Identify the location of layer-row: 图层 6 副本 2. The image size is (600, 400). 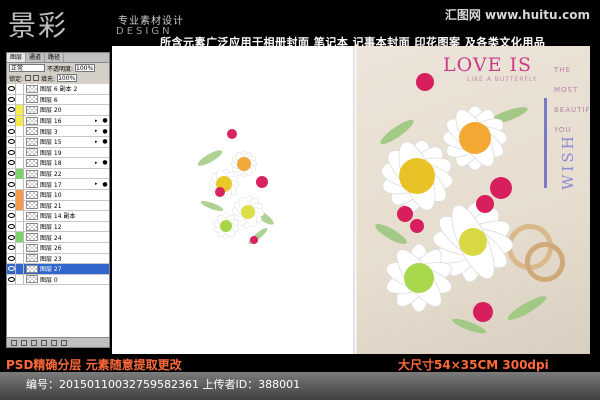
(58, 89).